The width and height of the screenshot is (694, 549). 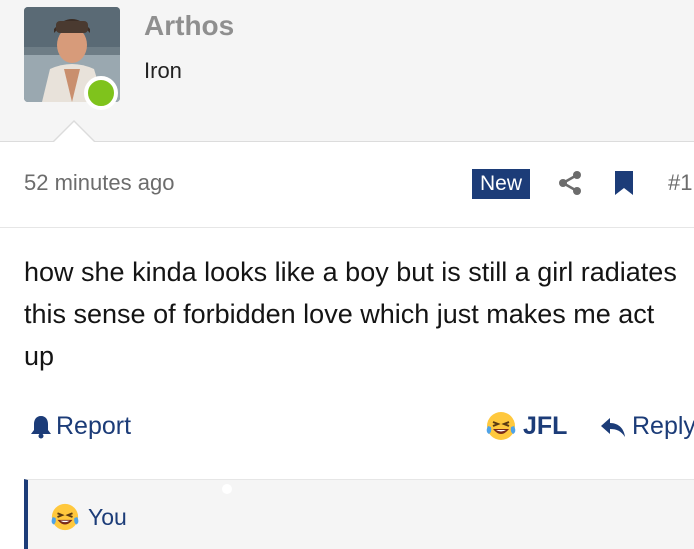 I want to click on bell-icon, so click(x=41, y=426).